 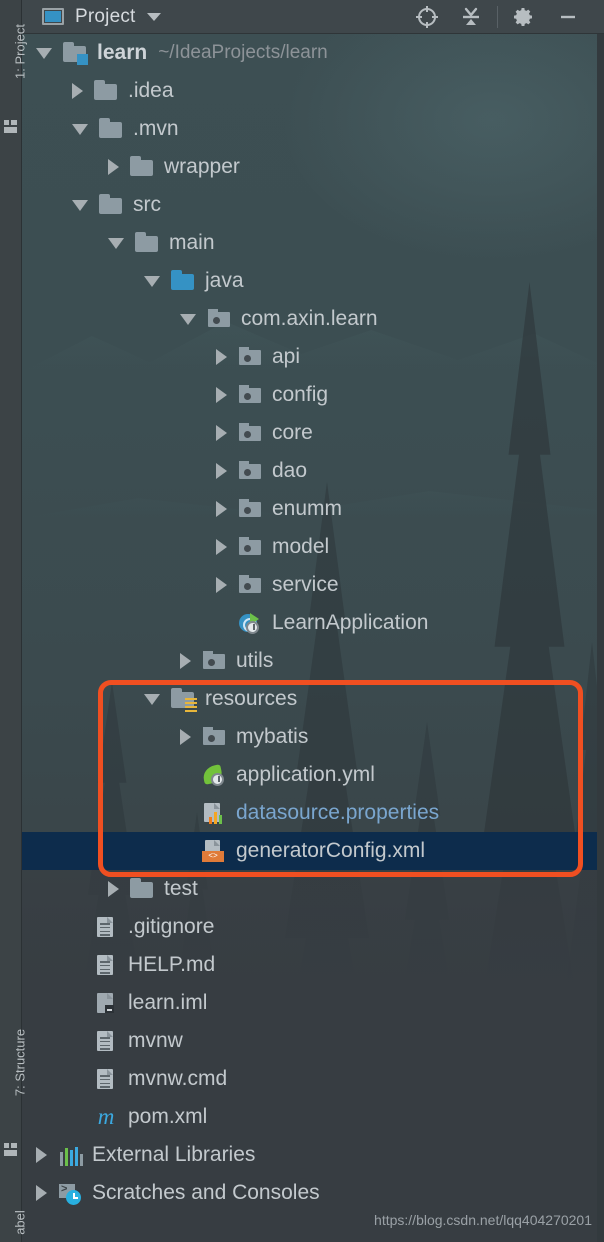 What do you see at coordinates (224, 280) in the screenshot?
I see `tree-row-label: java` at bounding box center [224, 280].